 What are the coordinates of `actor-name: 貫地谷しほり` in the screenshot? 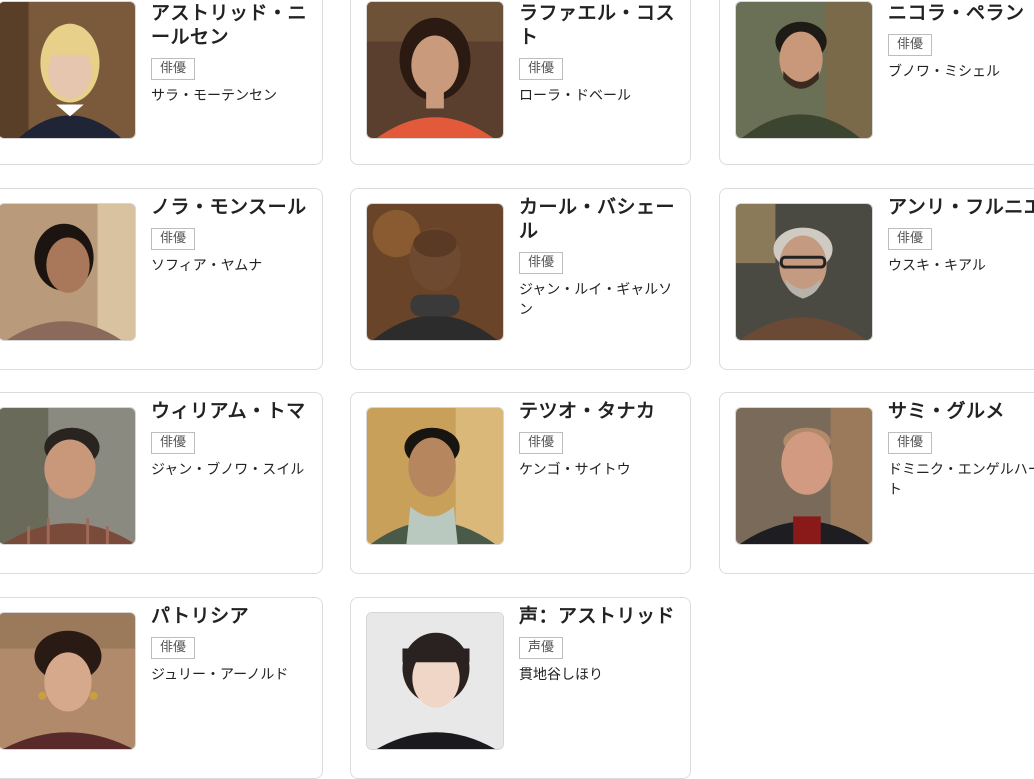 It's located at (561, 675).